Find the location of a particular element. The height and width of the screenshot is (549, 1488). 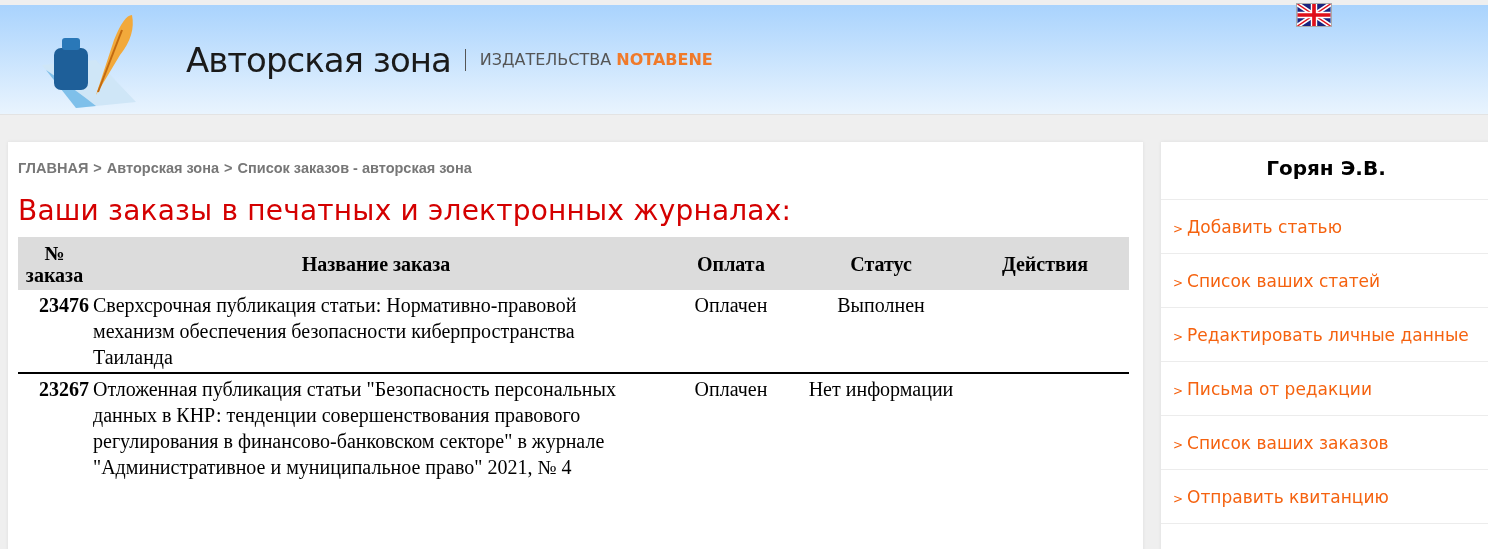

uk-flag-icon is located at coordinates (1314, 15).